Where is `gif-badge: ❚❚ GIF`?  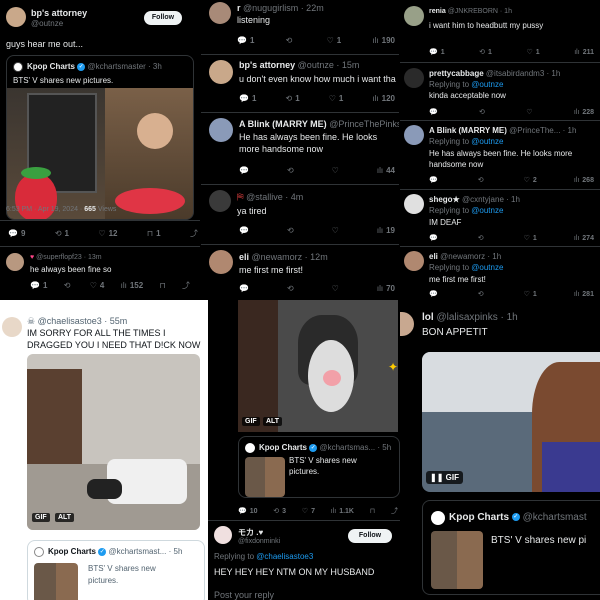
gif-badge: ❚❚ GIF is located at coordinates (444, 477).